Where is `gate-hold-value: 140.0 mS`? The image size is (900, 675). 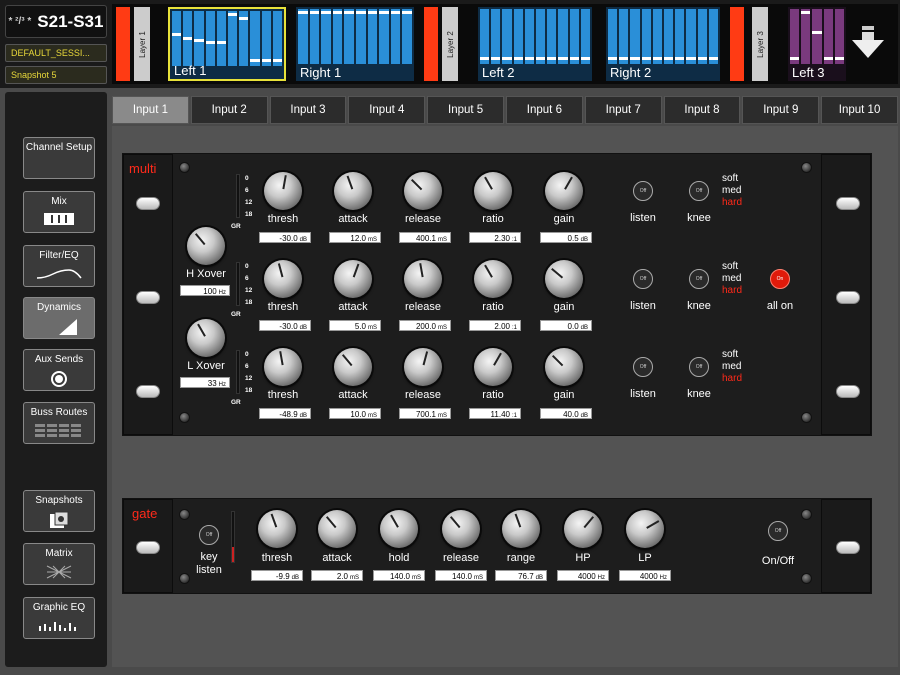
gate-hold-value: 140.0 mS is located at coordinates (399, 575).